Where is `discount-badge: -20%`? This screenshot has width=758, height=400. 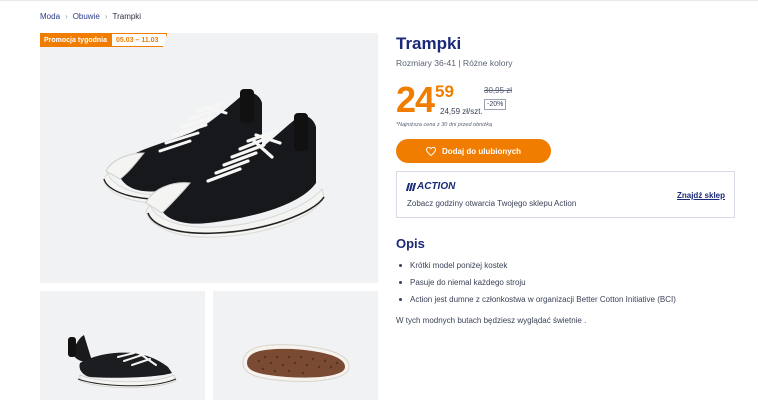 discount-badge: -20% is located at coordinates (495, 104).